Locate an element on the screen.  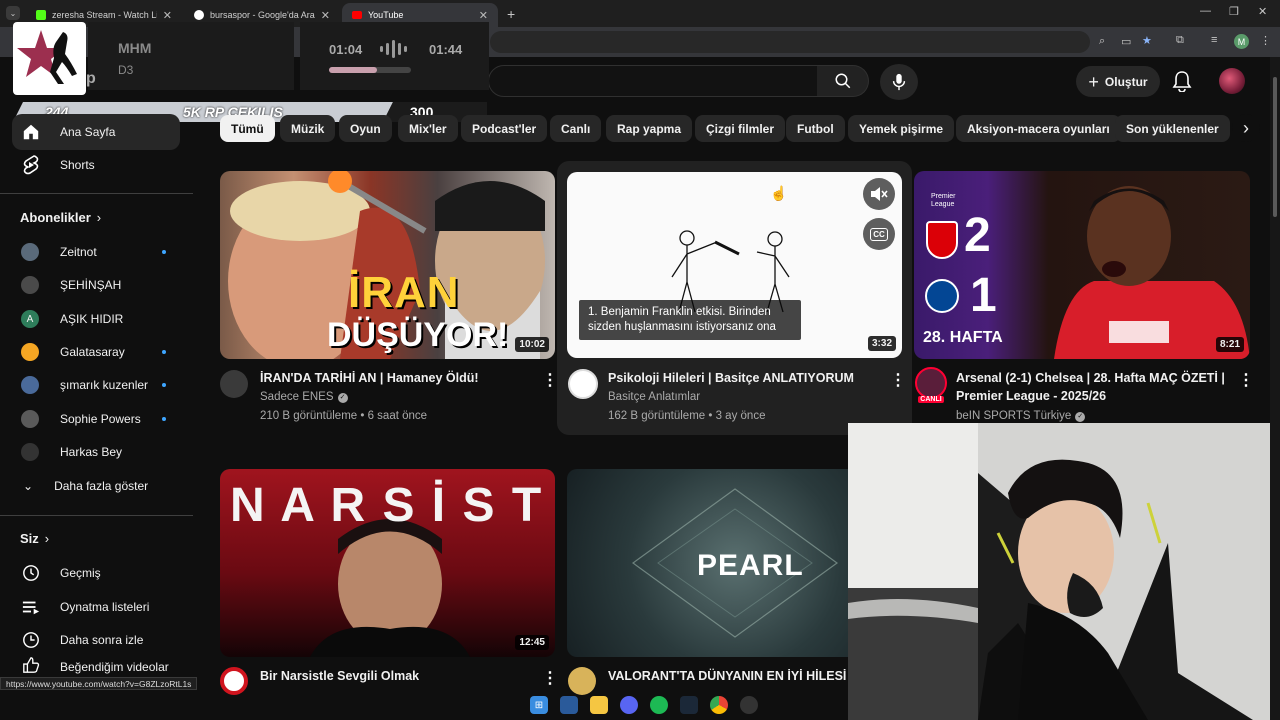
chip-scroll-right-button: › is located at coordinates (1246, 128).